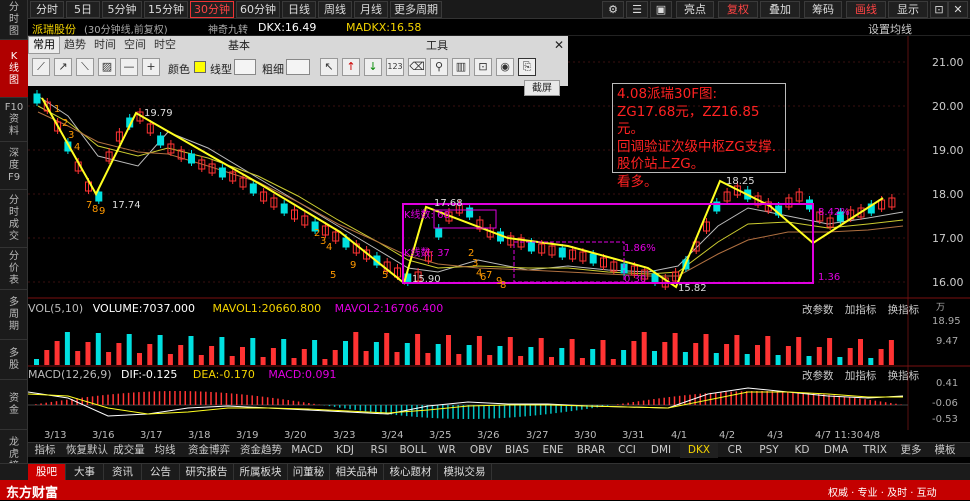 This screenshot has height=501, width=970. I want to click on indicator-tab-4: 资金博弈, so click(209, 450).